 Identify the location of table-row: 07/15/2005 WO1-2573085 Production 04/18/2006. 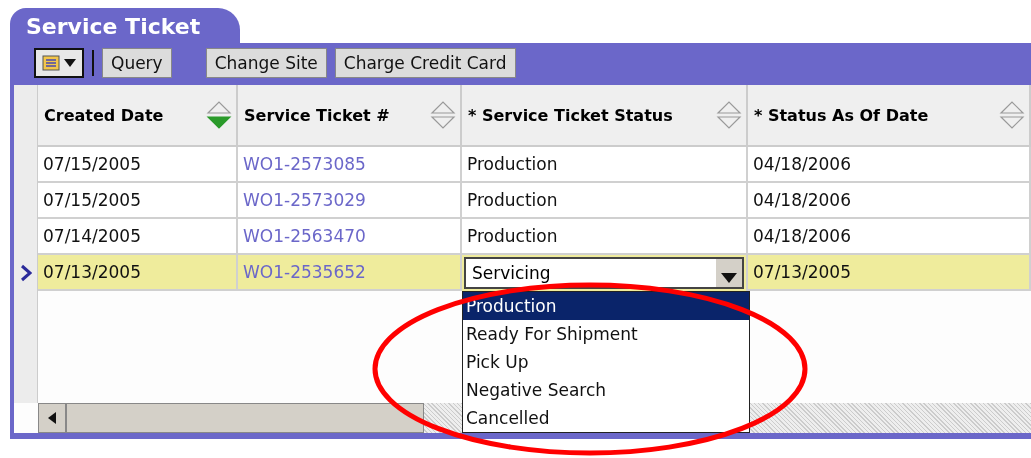
(522, 165).